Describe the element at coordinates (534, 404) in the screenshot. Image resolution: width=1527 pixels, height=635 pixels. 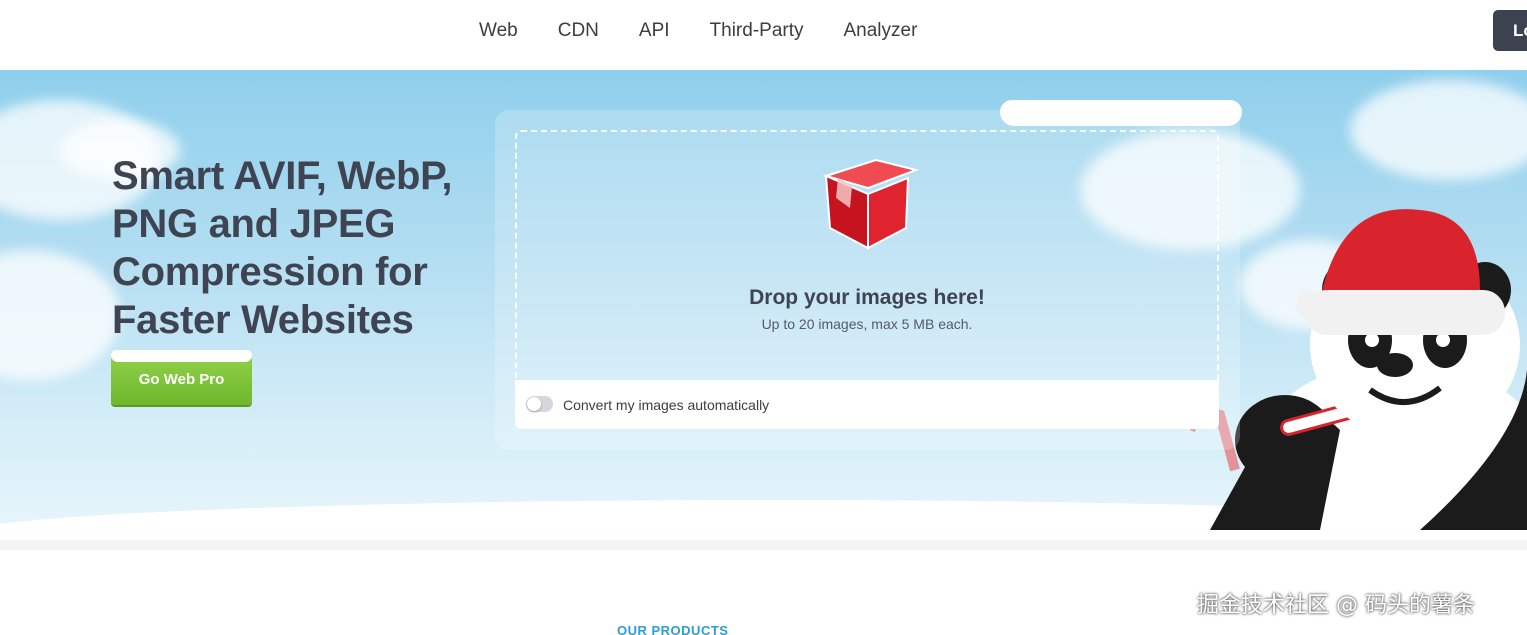
I see `toggle-knob` at that location.